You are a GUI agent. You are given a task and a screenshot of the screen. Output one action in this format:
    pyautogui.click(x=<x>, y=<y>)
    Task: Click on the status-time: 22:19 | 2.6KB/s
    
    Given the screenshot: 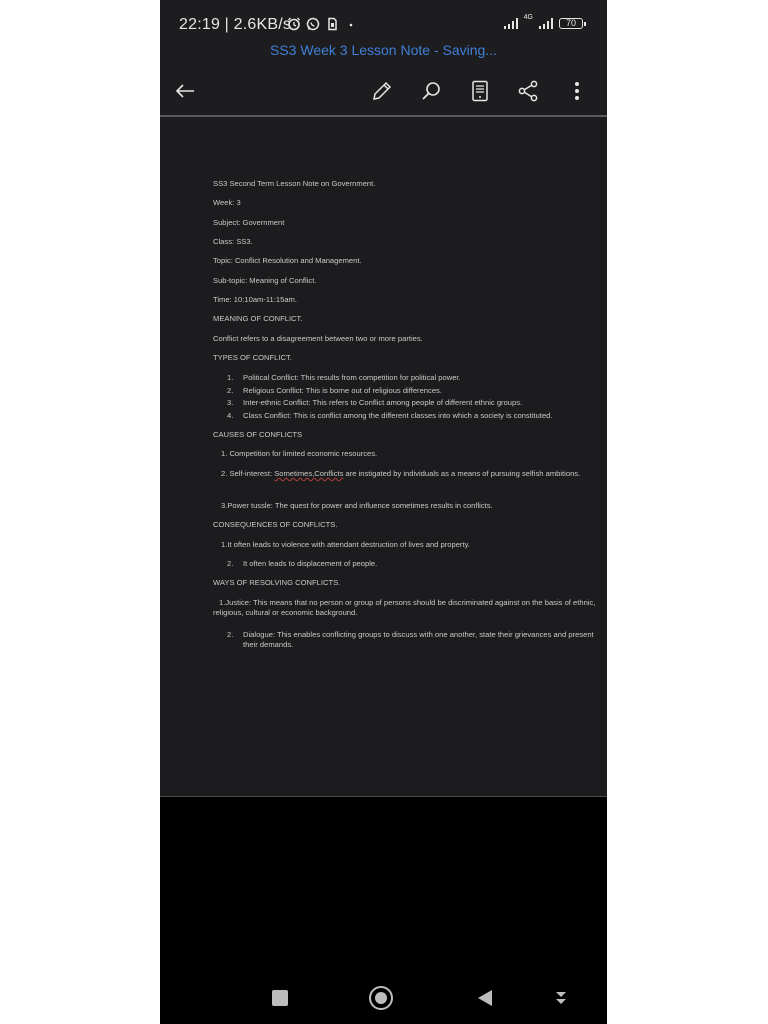 What is the action you would take?
    pyautogui.click(x=235, y=24)
    